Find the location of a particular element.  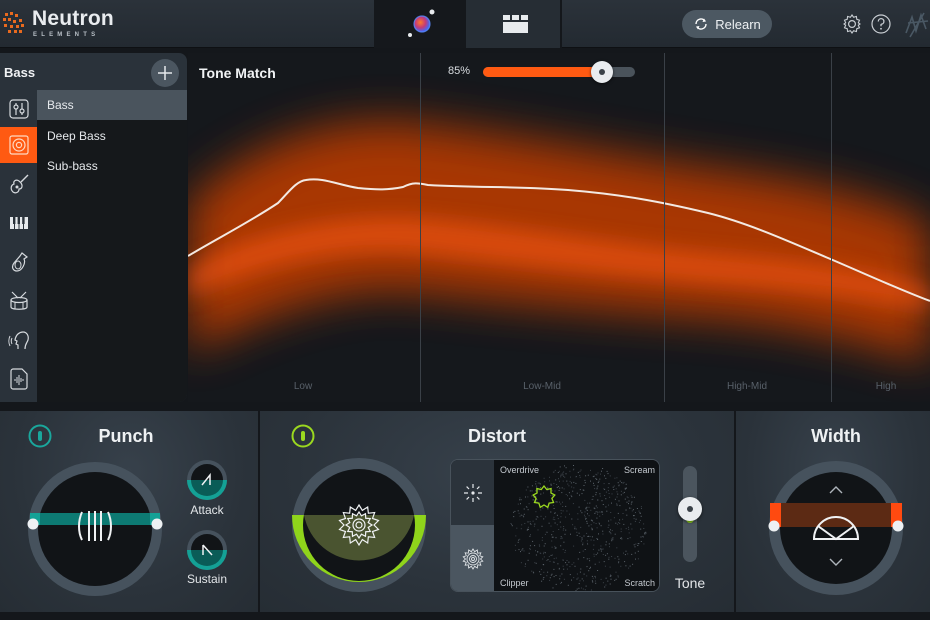

category-keys is located at coordinates (18, 223).